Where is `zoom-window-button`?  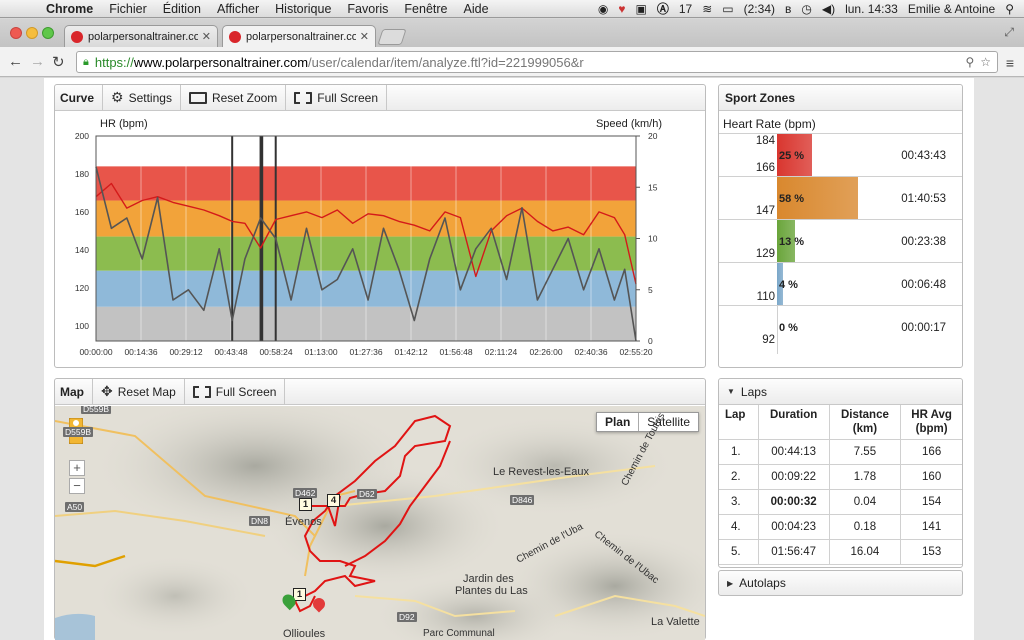
zoom-window-button is located at coordinates (48, 33).